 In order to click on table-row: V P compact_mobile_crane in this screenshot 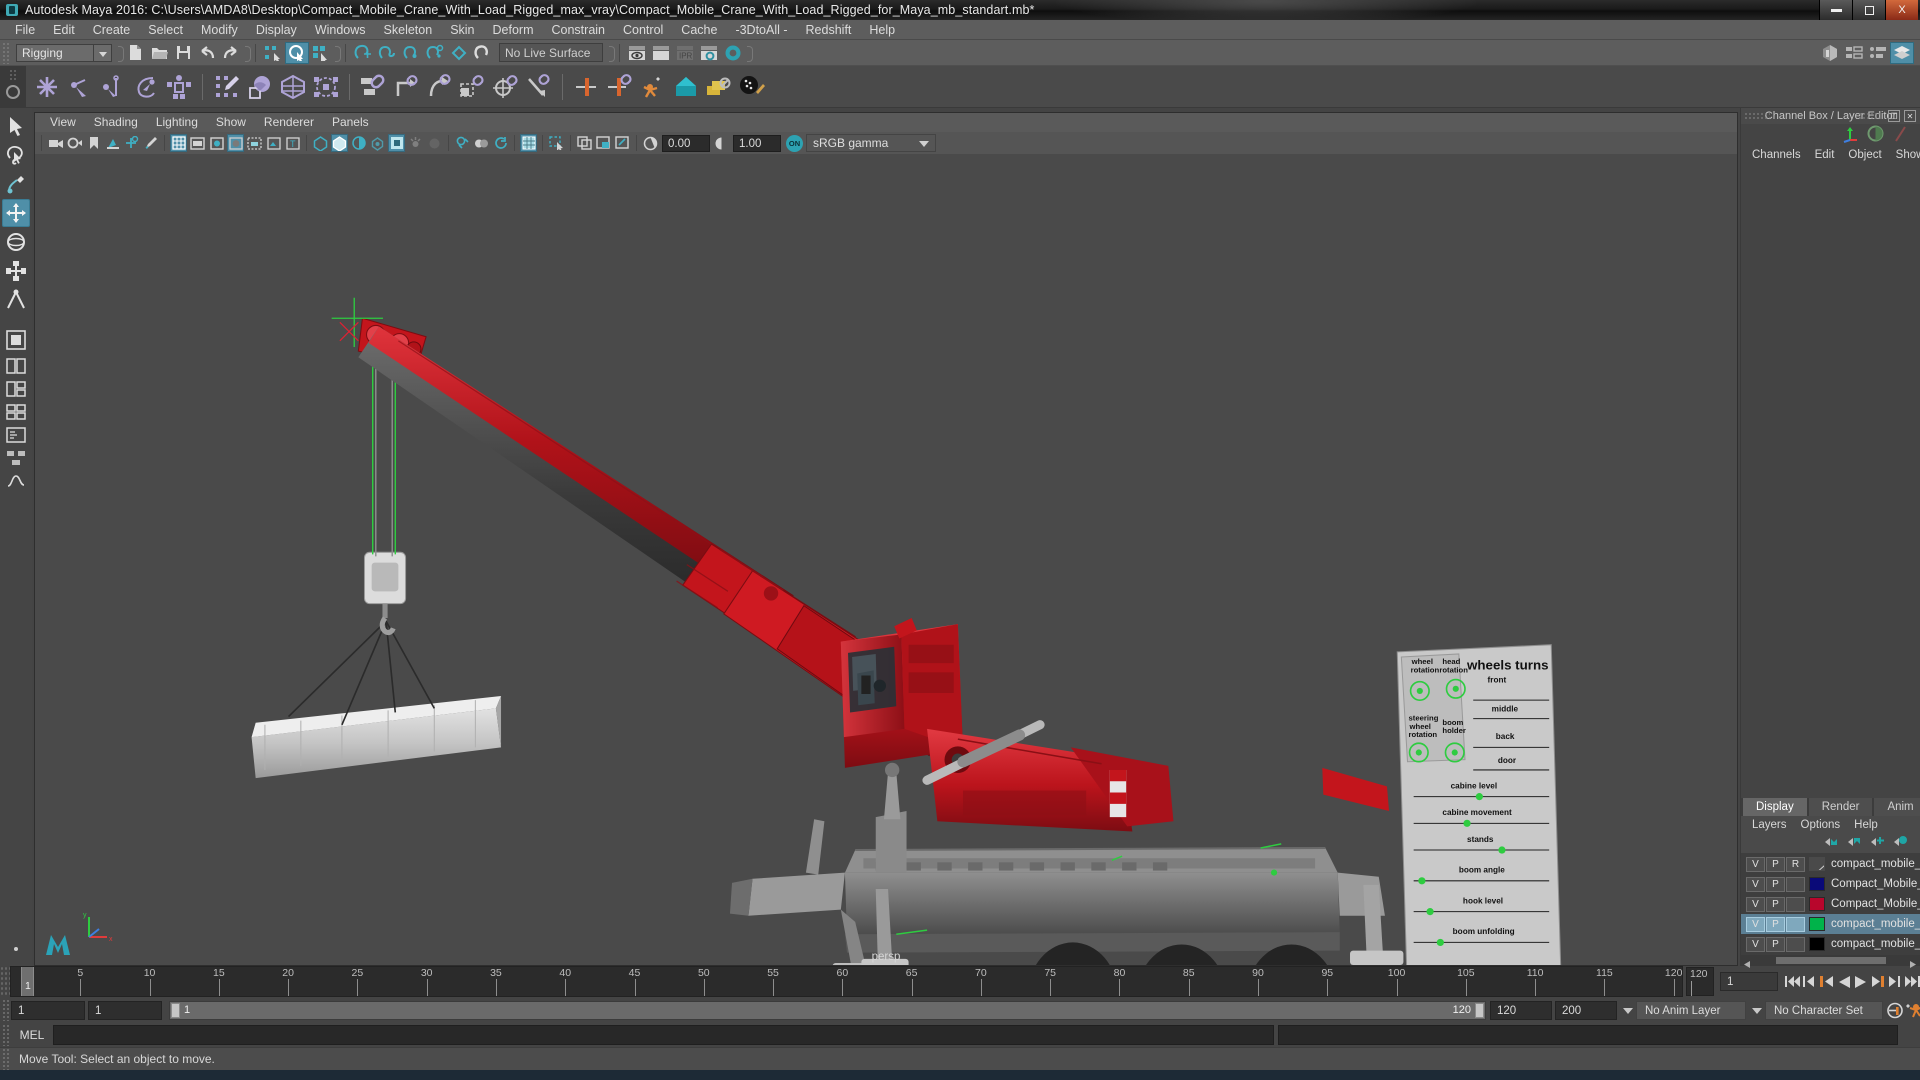, I will do `click(1830, 924)`.